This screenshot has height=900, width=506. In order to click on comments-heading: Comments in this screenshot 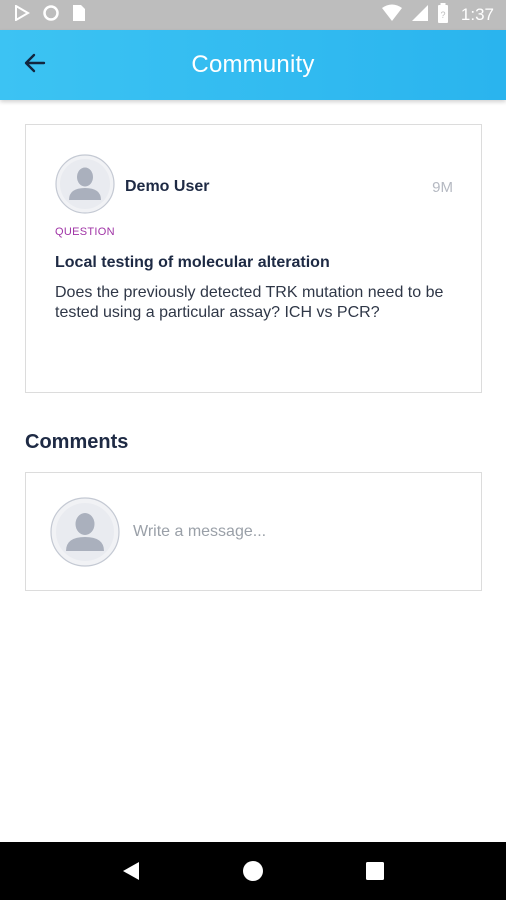, I will do `click(77, 442)`.